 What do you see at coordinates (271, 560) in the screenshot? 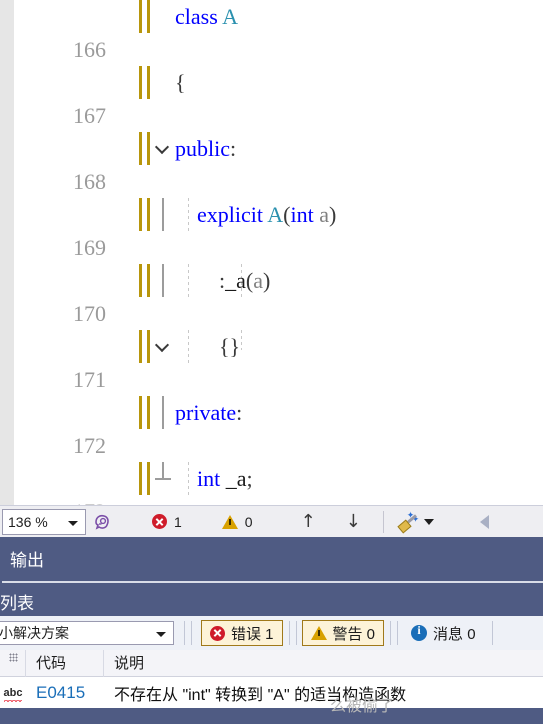
I see `output-pane: 输出` at bounding box center [271, 560].